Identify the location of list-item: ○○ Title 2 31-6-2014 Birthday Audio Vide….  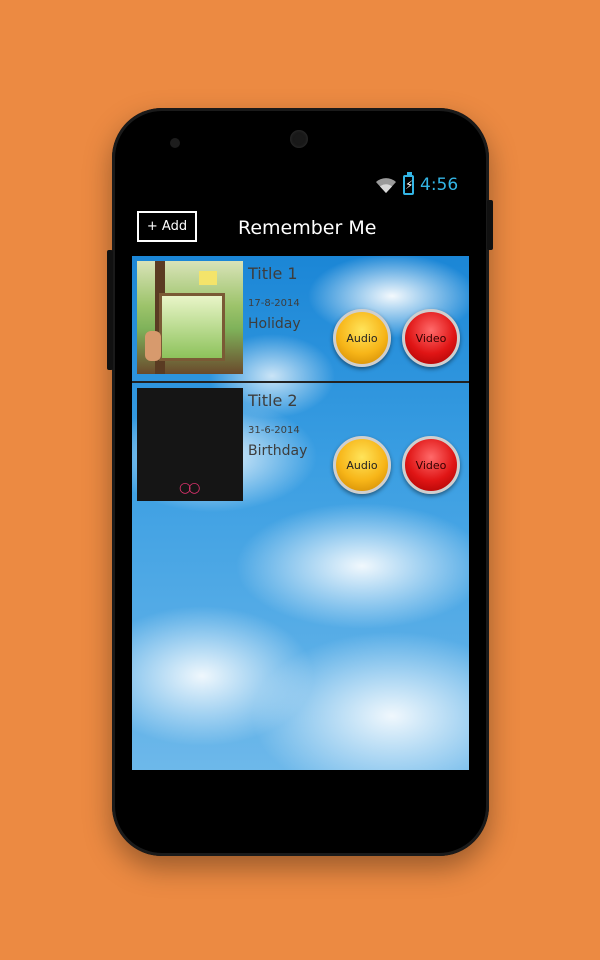
(300, 445).